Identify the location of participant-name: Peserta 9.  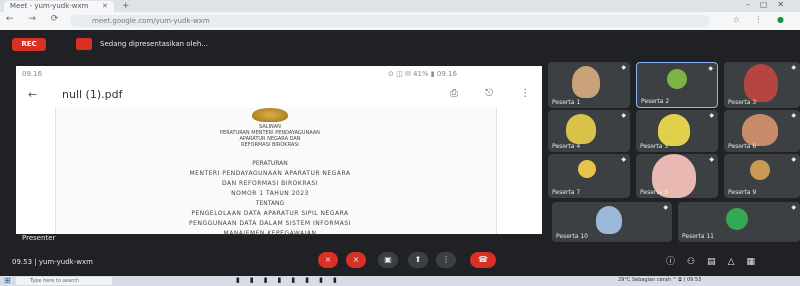
(742, 192).